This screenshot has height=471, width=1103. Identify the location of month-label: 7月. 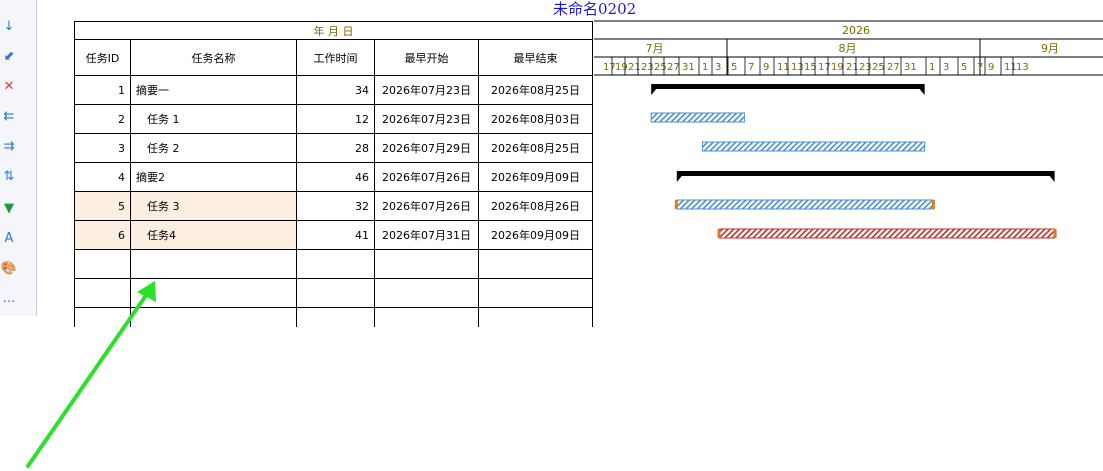
(655, 48).